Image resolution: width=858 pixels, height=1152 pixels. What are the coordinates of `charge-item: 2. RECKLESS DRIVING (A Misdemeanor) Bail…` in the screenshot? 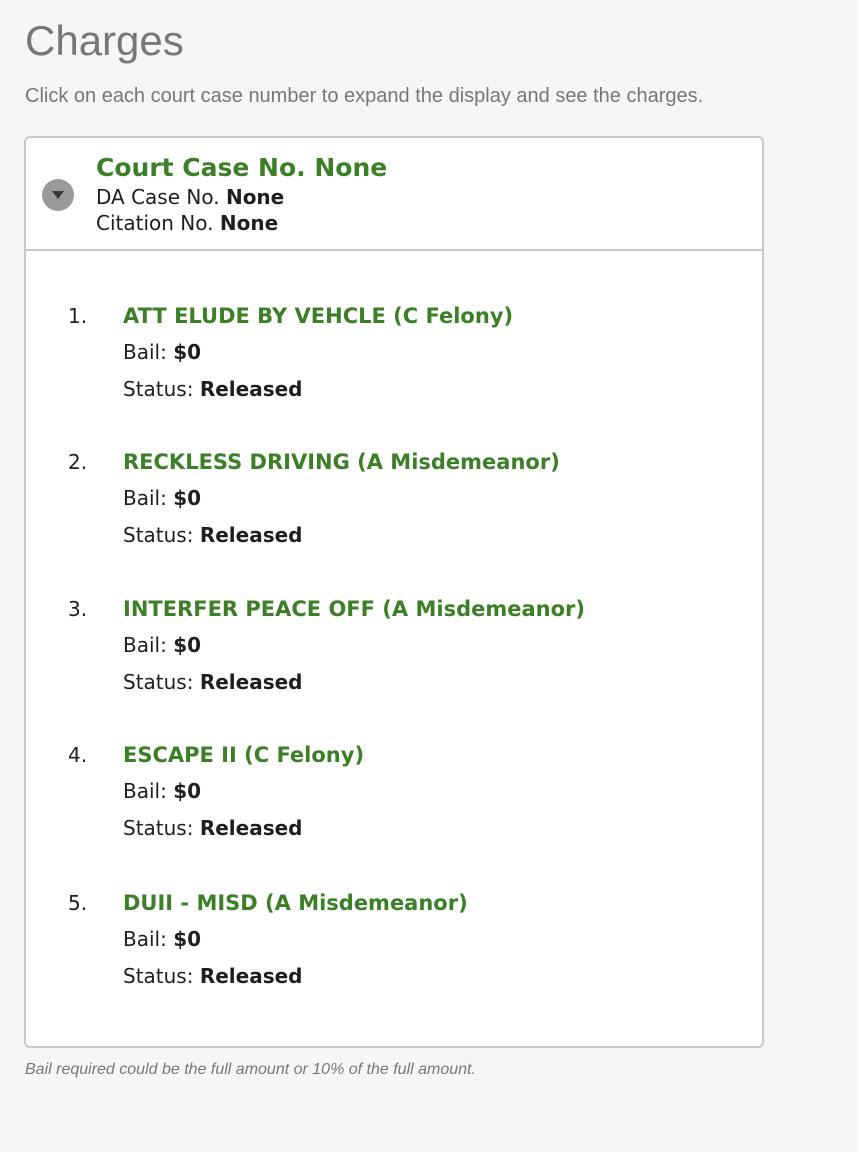 It's located at (376, 503).